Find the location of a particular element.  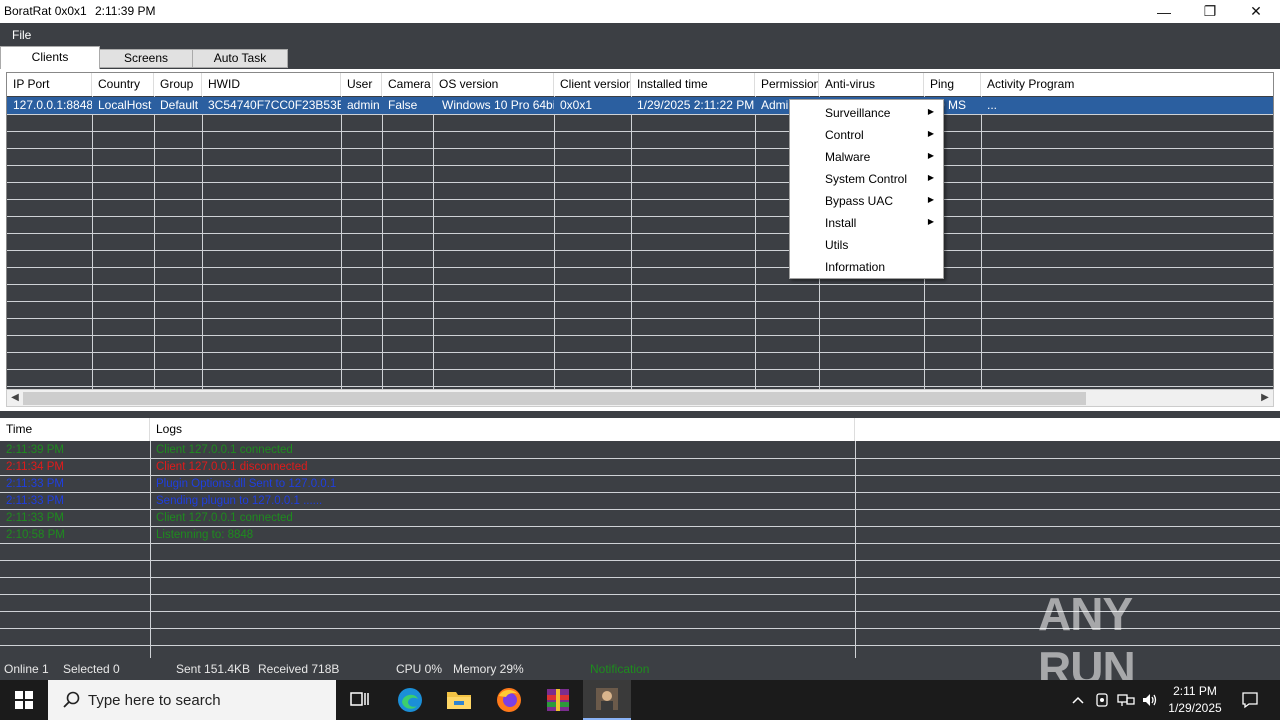

volume-icon is located at coordinates (1150, 700).